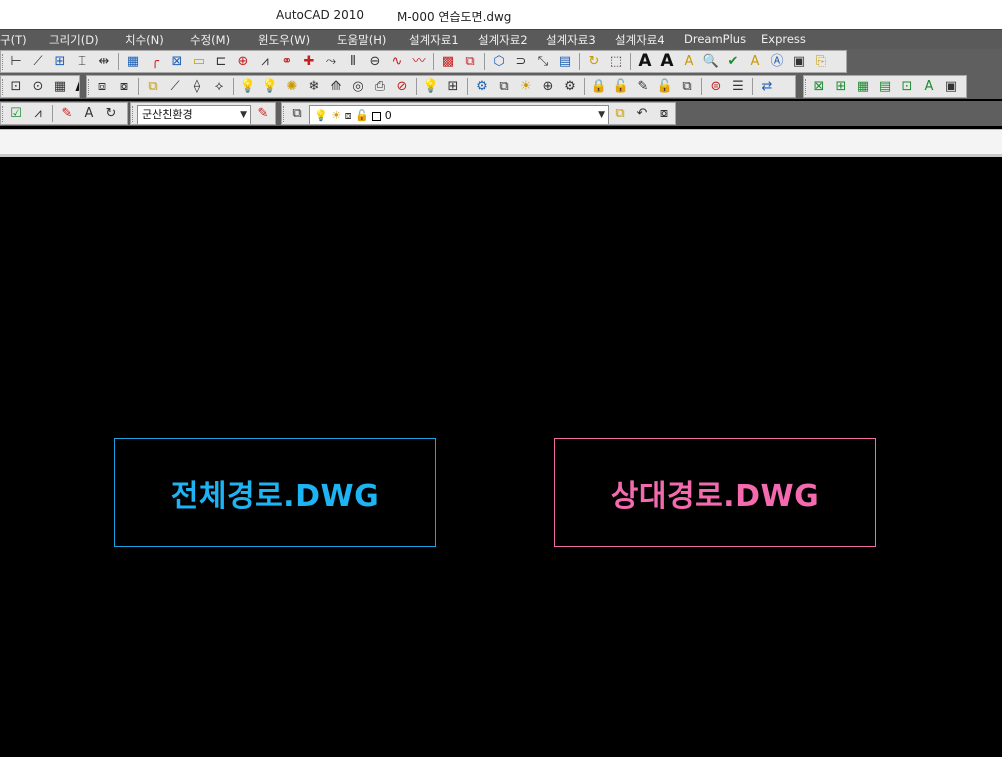 Image resolution: width=1002 pixels, height=757 pixels. What do you see at coordinates (667, 61) in the screenshot?
I see `text-style-icon: A` at bounding box center [667, 61].